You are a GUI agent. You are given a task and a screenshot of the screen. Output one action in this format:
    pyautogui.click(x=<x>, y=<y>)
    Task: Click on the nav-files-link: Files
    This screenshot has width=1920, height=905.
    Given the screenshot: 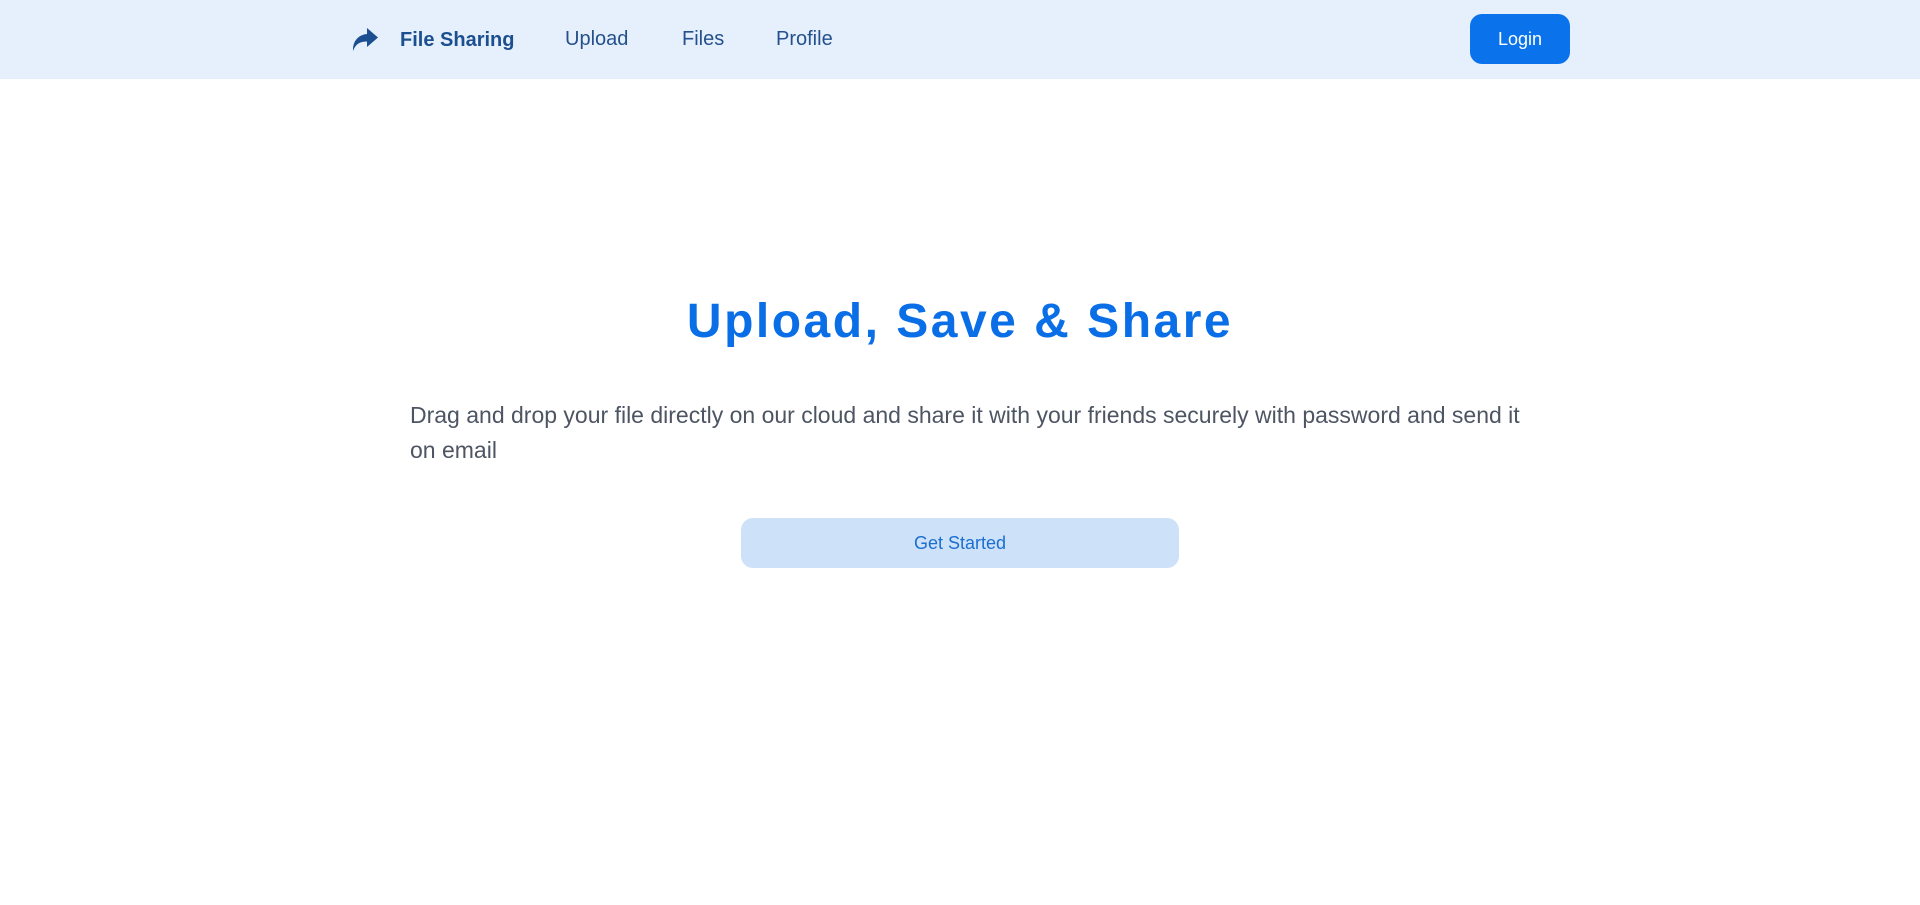 What is the action you would take?
    pyautogui.click(x=703, y=39)
    